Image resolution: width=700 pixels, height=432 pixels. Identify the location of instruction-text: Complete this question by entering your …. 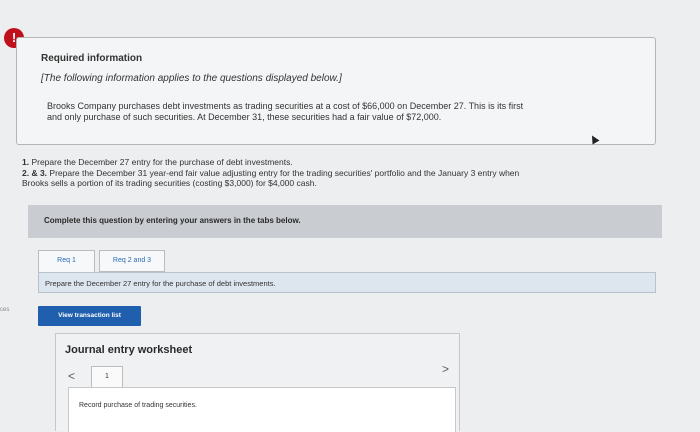
(172, 220).